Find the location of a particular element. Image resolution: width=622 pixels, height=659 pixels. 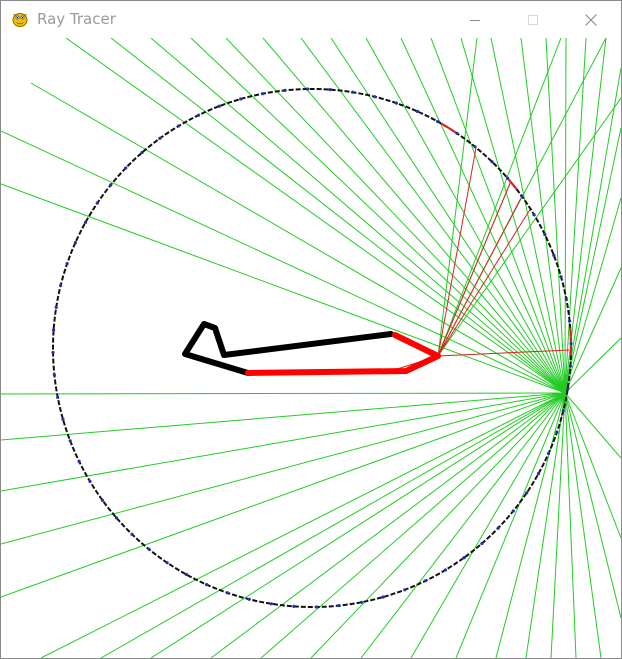

title-bar: Ray Tracer is located at coordinates (311, 19).